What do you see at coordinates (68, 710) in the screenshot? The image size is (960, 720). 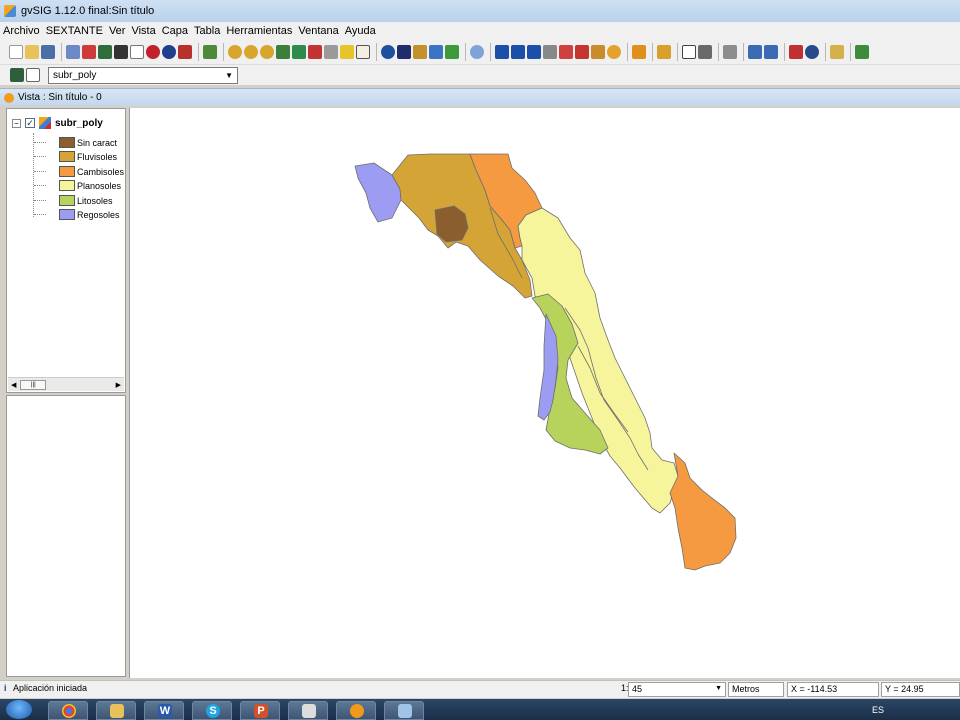 I see `taskbar-chrome` at bounding box center [68, 710].